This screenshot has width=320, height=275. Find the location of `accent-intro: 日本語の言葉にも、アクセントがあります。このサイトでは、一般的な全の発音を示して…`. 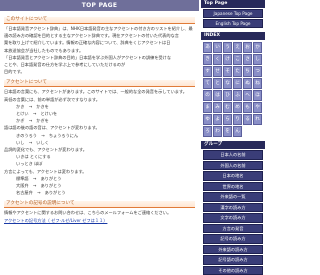

accent-intro: 日本語の言葉にも、アクセントがあります。このサイトでは、一般的な全の発音を示して… is located at coordinates (99, 91).